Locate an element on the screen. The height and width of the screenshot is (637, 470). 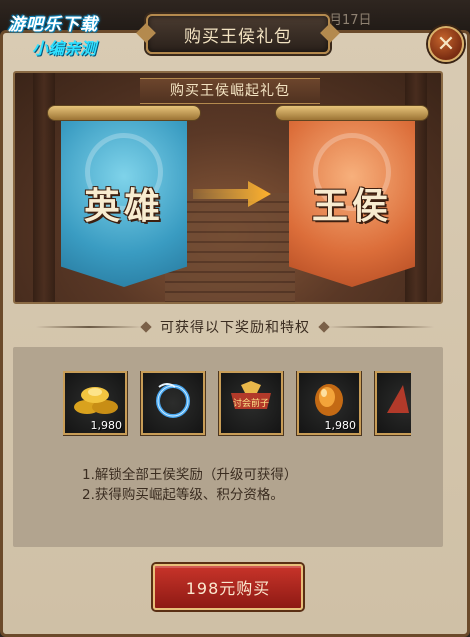
hero-banner: 英雄 is located at coordinates (124, 200).